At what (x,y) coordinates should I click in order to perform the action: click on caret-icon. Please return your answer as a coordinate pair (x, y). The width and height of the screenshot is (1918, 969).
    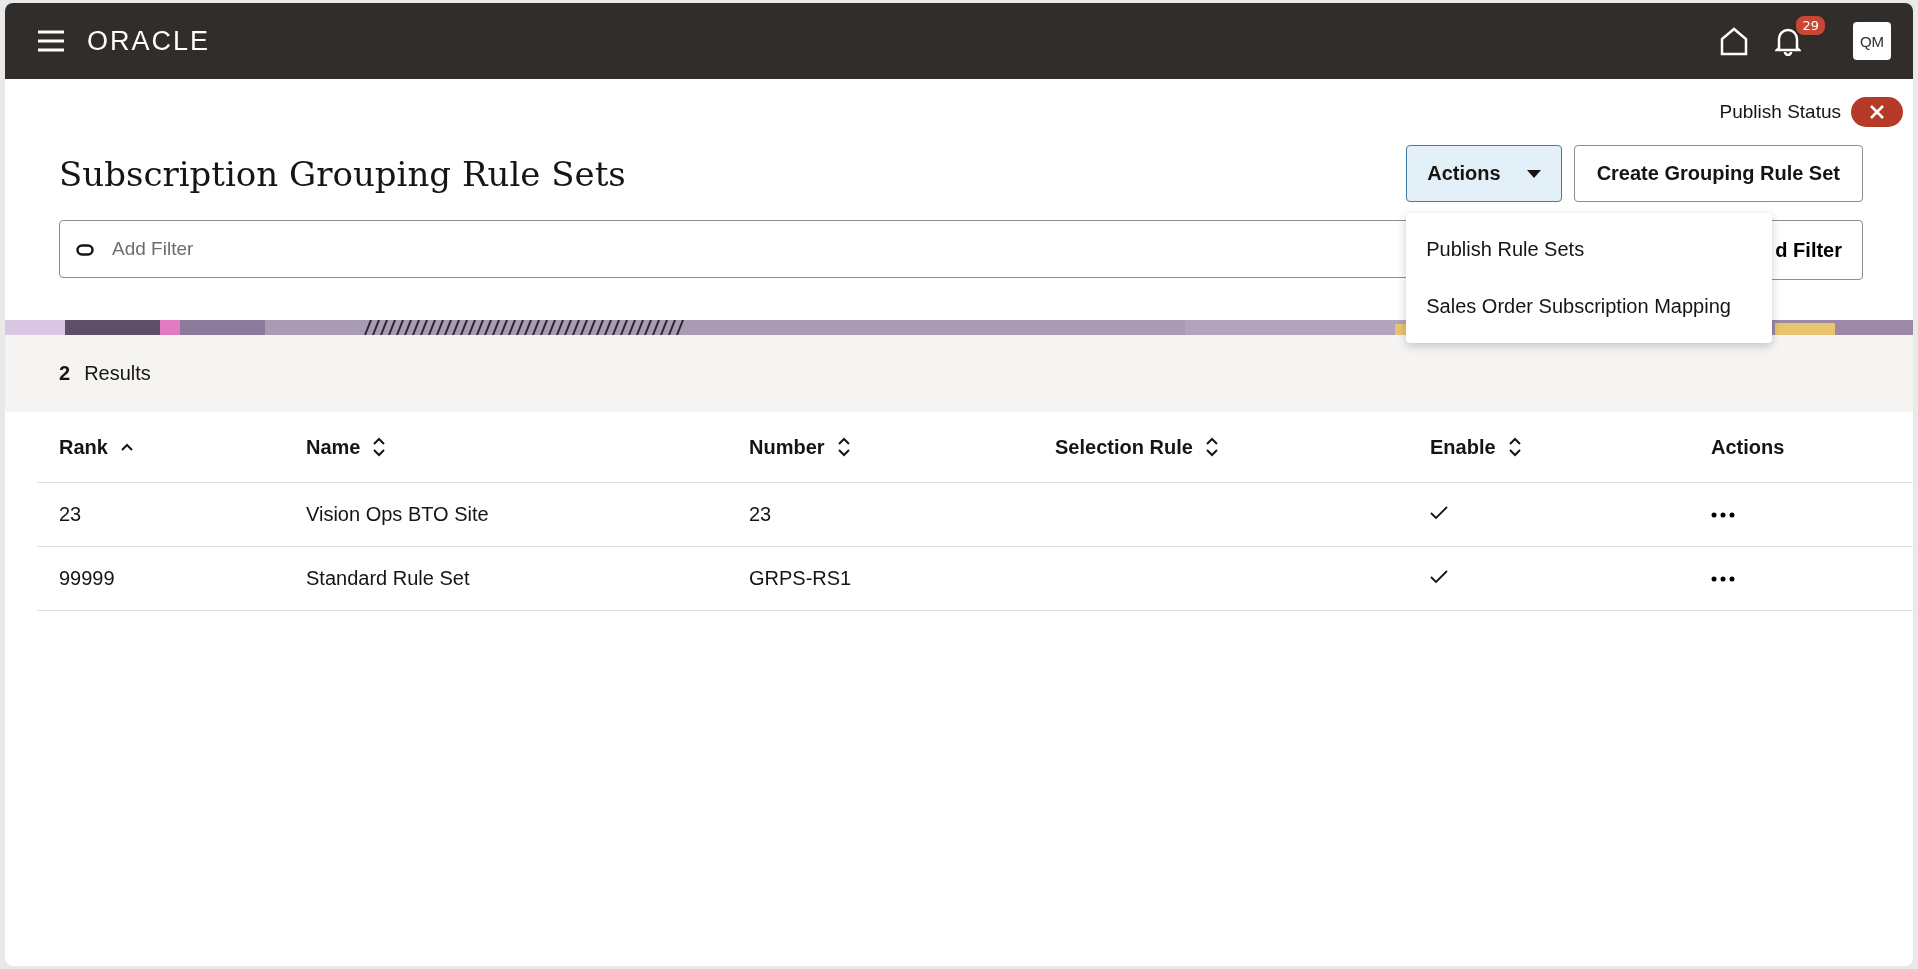
    Looking at the image, I should click on (1533, 173).